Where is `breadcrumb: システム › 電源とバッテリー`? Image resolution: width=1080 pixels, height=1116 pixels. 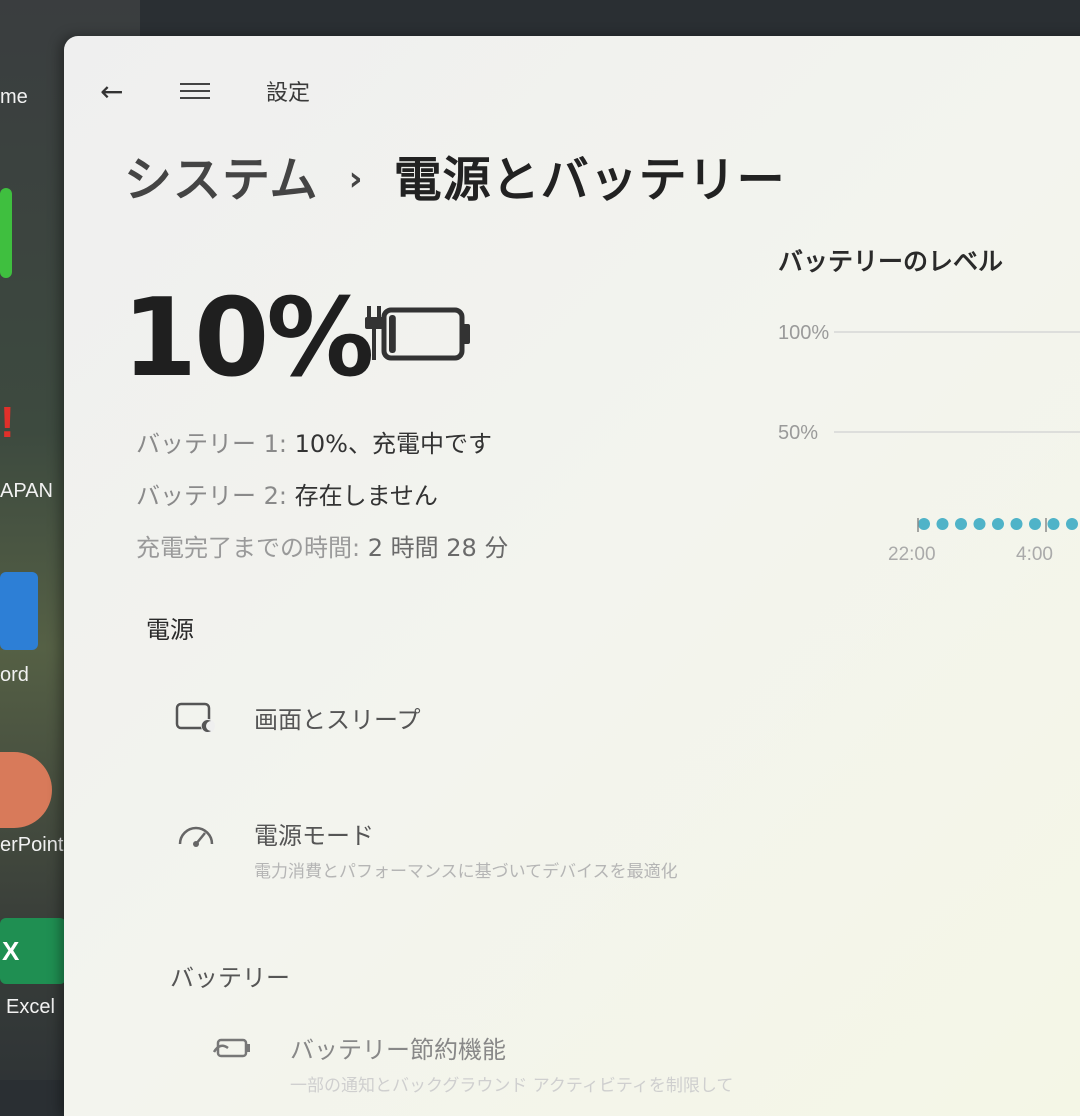
breadcrumb: システム › 電源とバッテリー is located at coordinates (455, 175).